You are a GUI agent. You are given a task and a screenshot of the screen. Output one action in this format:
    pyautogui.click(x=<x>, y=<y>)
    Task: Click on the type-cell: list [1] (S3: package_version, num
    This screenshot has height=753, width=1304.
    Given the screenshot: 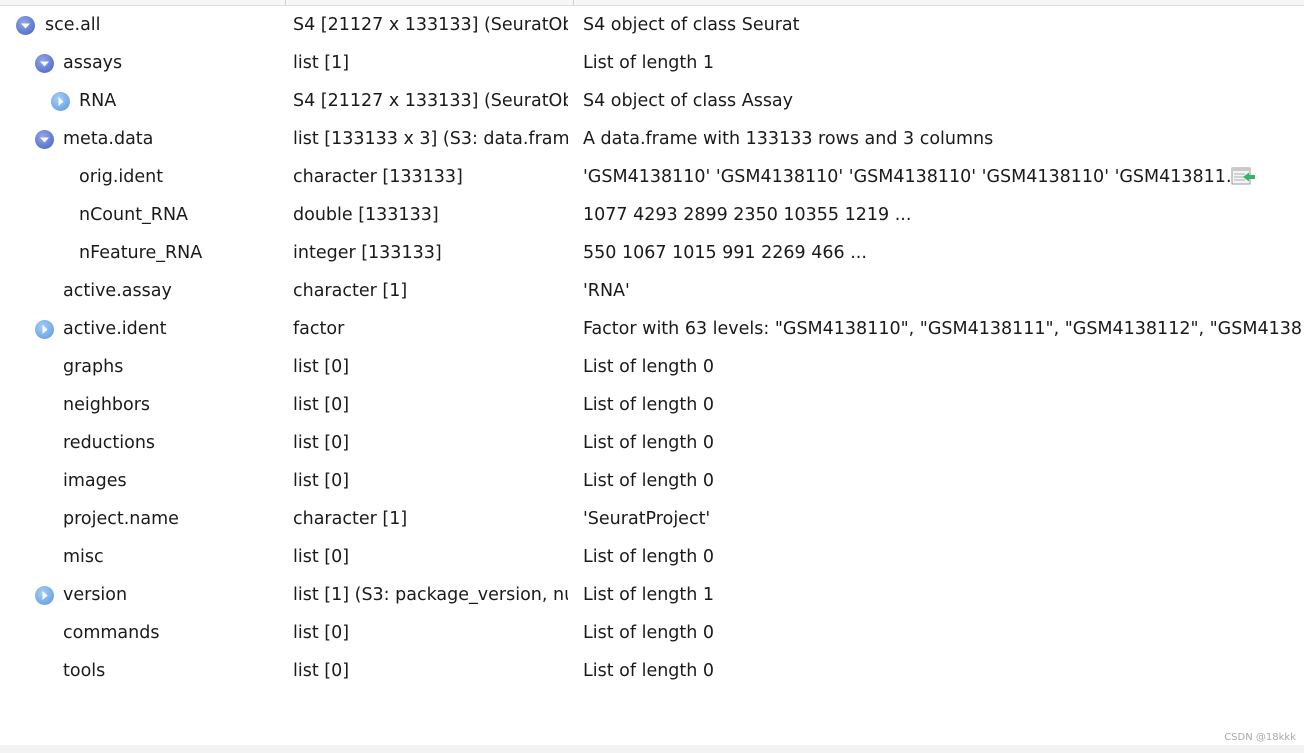 What is the action you would take?
    pyautogui.click(x=430, y=595)
    